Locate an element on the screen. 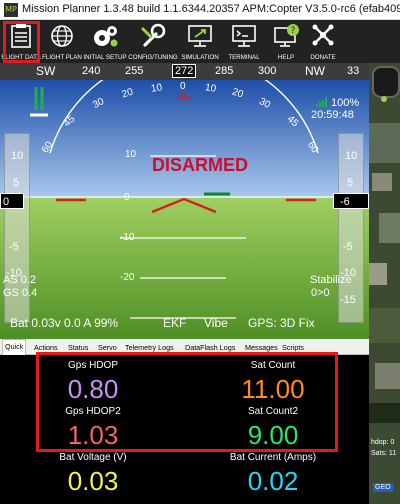  heading-current: 272 is located at coordinates (184, 71).